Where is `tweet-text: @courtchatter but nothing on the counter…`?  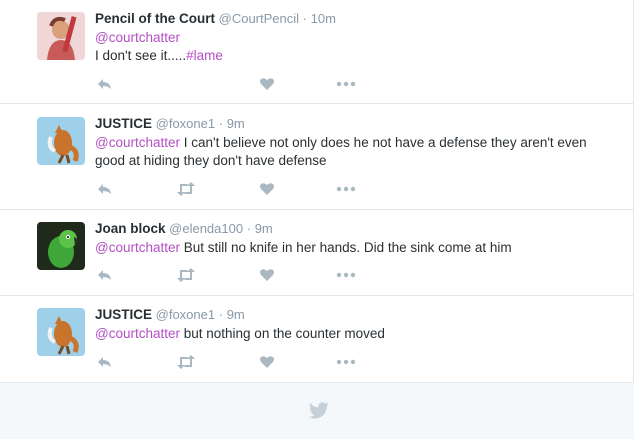 tweet-text: @courtchatter but nothing on the counter… is located at coordinates (354, 334).